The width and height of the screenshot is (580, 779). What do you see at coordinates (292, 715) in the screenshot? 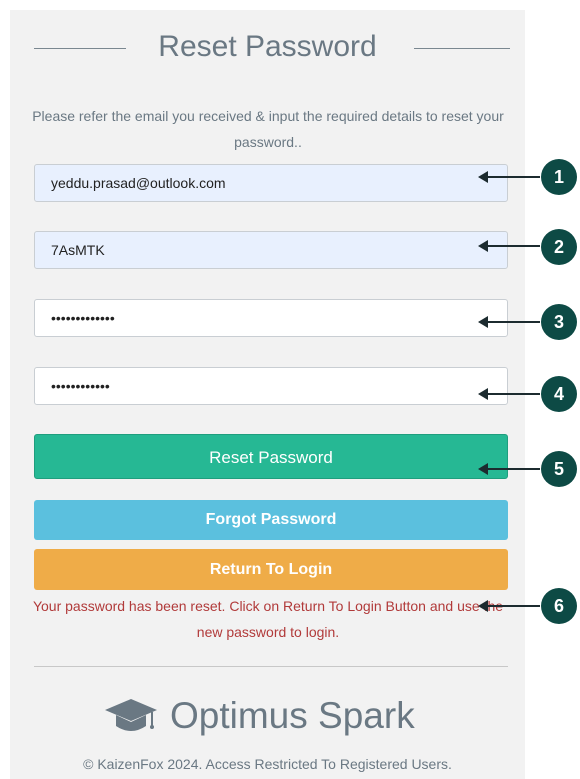
I see `brand-name: Optimus Spark` at bounding box center [292, 715].